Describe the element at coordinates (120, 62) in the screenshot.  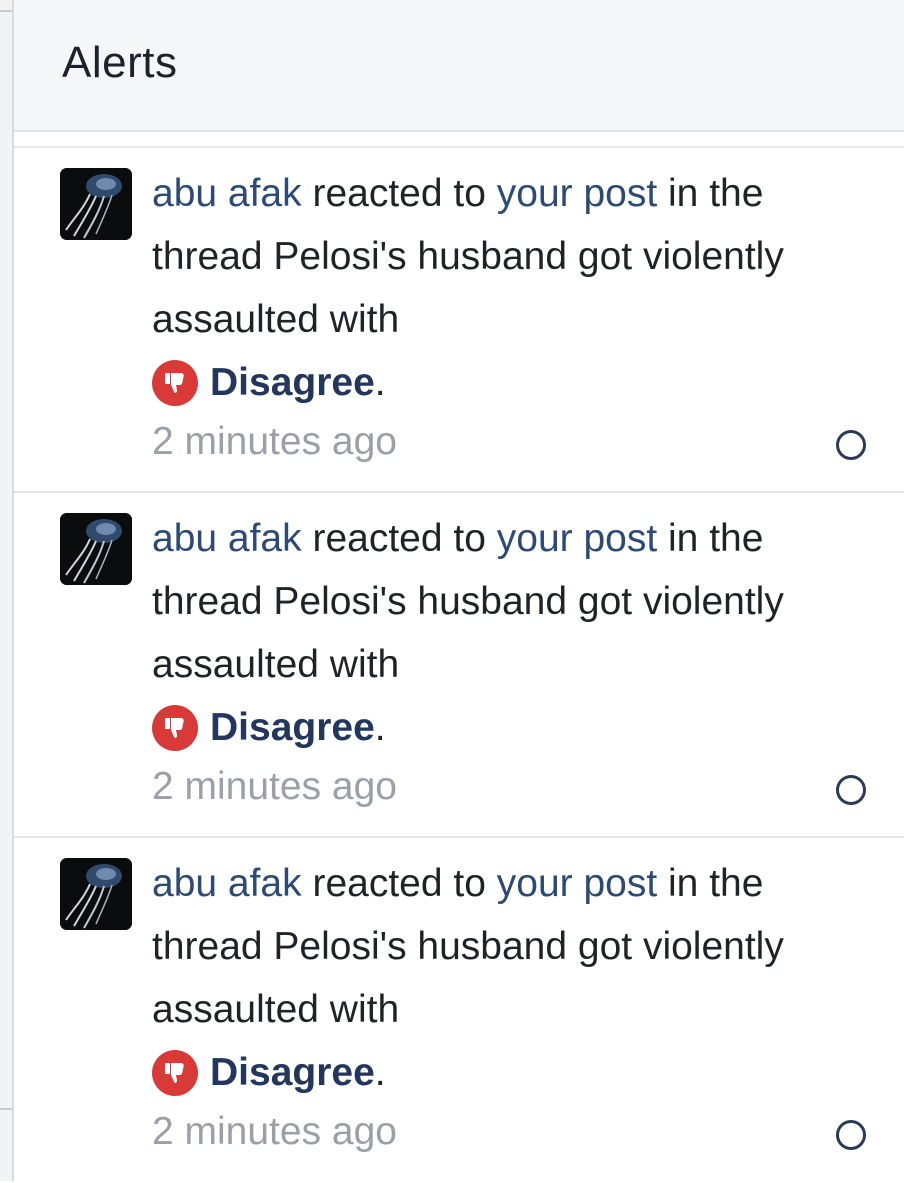
I see `panel-title: Alerts` at that location.